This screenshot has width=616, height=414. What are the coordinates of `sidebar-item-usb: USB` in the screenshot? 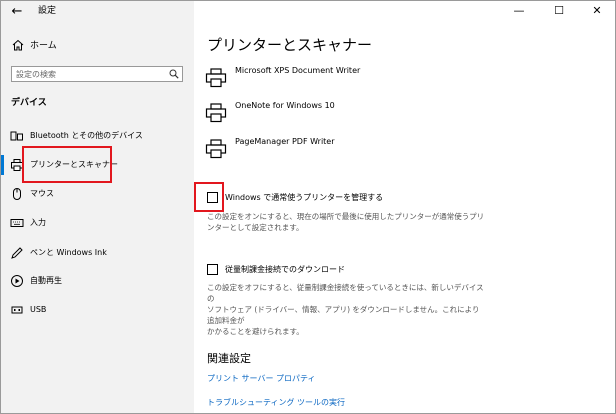 It's located at (97, 310).